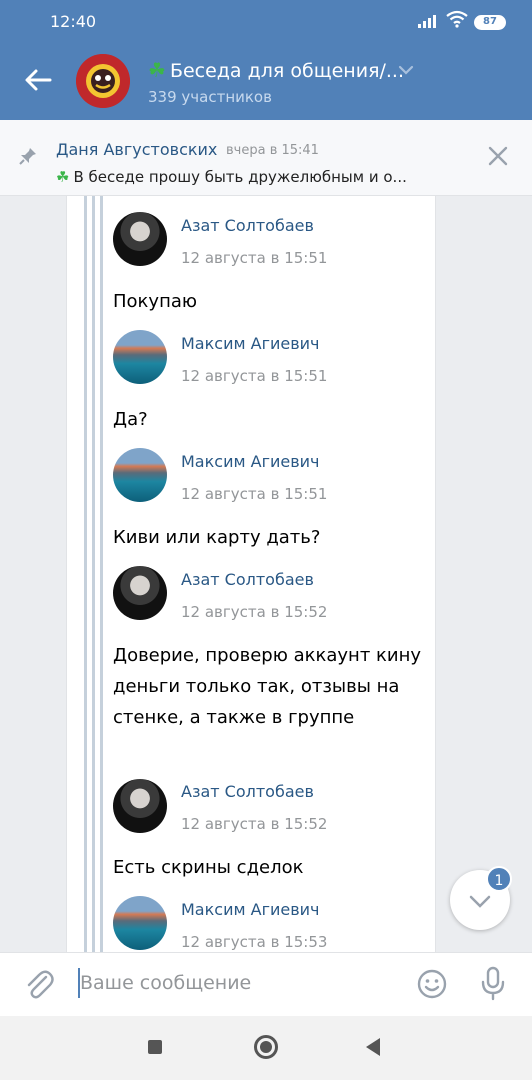  What do you see at coordinates (208, 867) in the screenshot?
I see `message-text: Есть скрины сделок` at bounding box center [208, 867].